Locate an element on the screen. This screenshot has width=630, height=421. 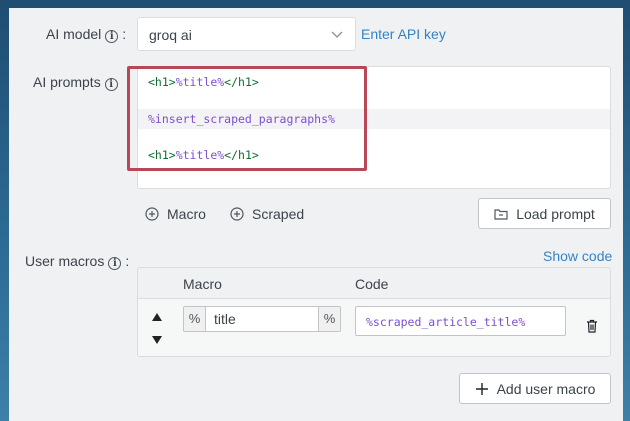
insert-scraped-button: Scraped is located at coordinates (267, 214).